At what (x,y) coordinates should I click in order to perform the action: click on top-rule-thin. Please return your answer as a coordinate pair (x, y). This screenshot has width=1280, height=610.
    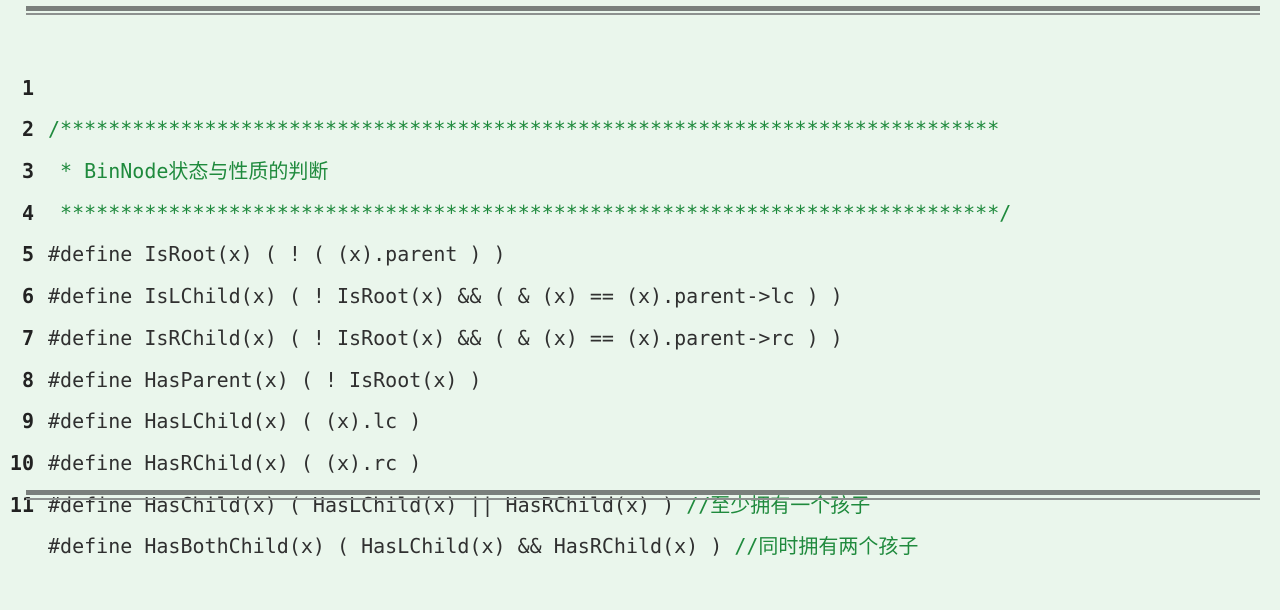
    Looking at the image, I should click on (643, 14).